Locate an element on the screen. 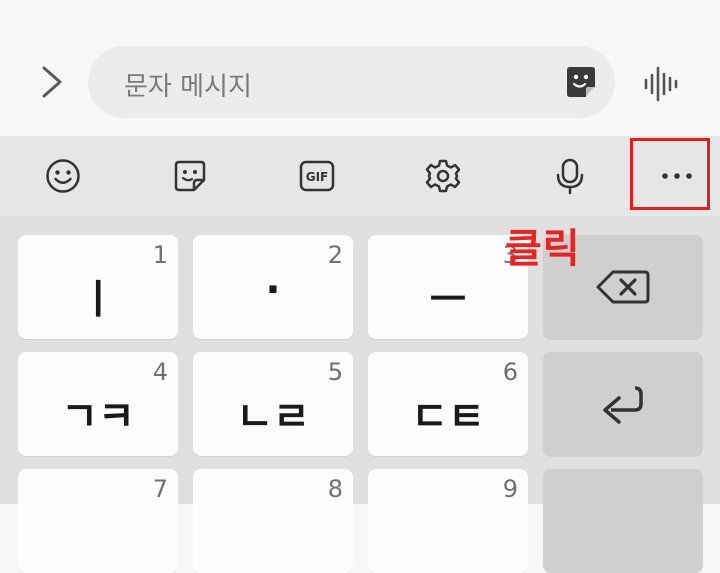  click-annotation: 클릭 is located at coordinates (543, 249).